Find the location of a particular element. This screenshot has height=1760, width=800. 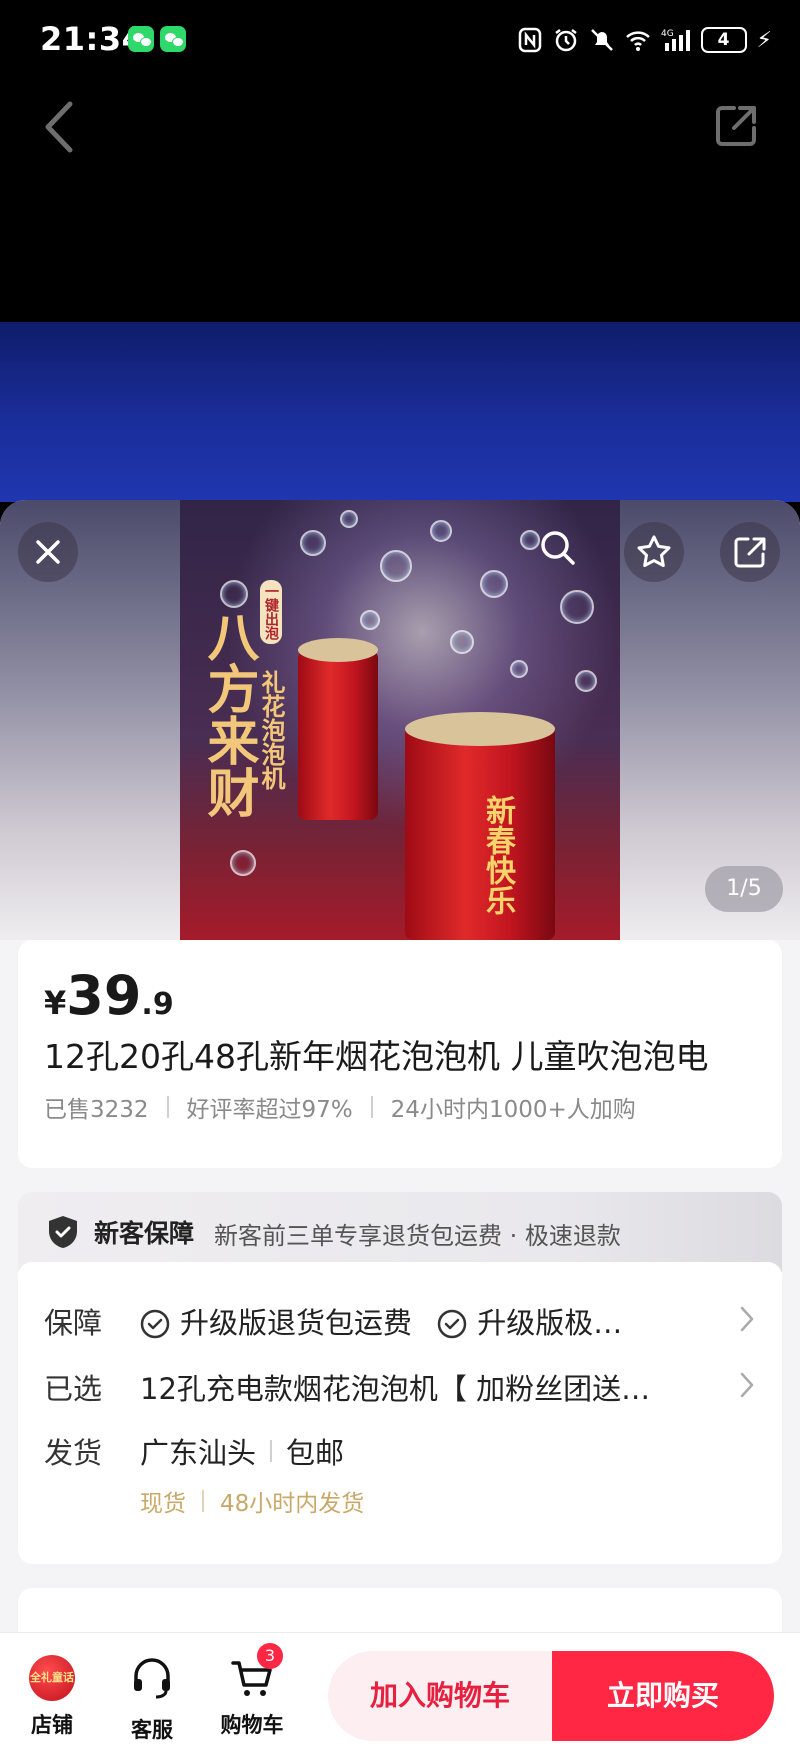

close-button is located at coordinates (48, 552).